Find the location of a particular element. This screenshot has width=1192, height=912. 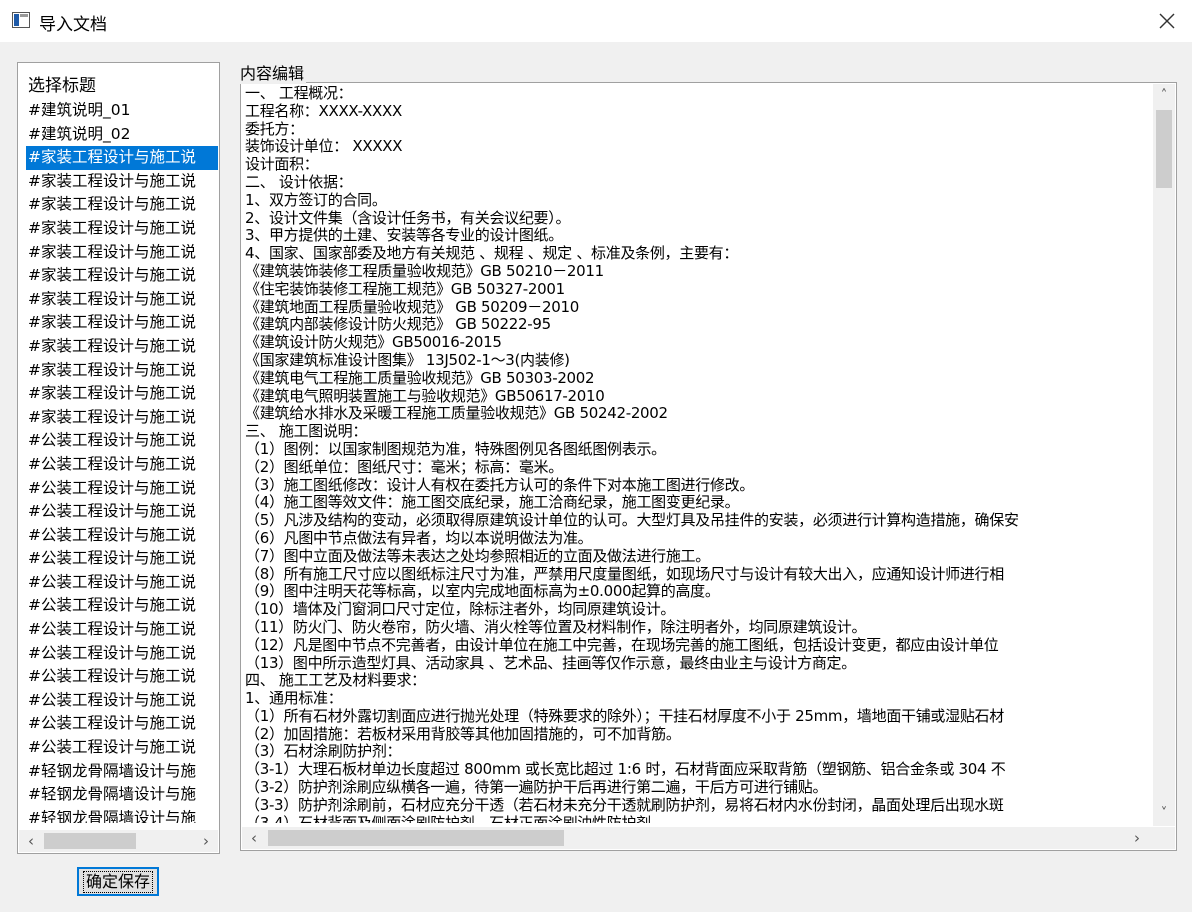

editor-text-line: 《建筑给水排水及采暖工程施工质量验收规范》GB 50242-2002 is located at coordinates (456, 413).